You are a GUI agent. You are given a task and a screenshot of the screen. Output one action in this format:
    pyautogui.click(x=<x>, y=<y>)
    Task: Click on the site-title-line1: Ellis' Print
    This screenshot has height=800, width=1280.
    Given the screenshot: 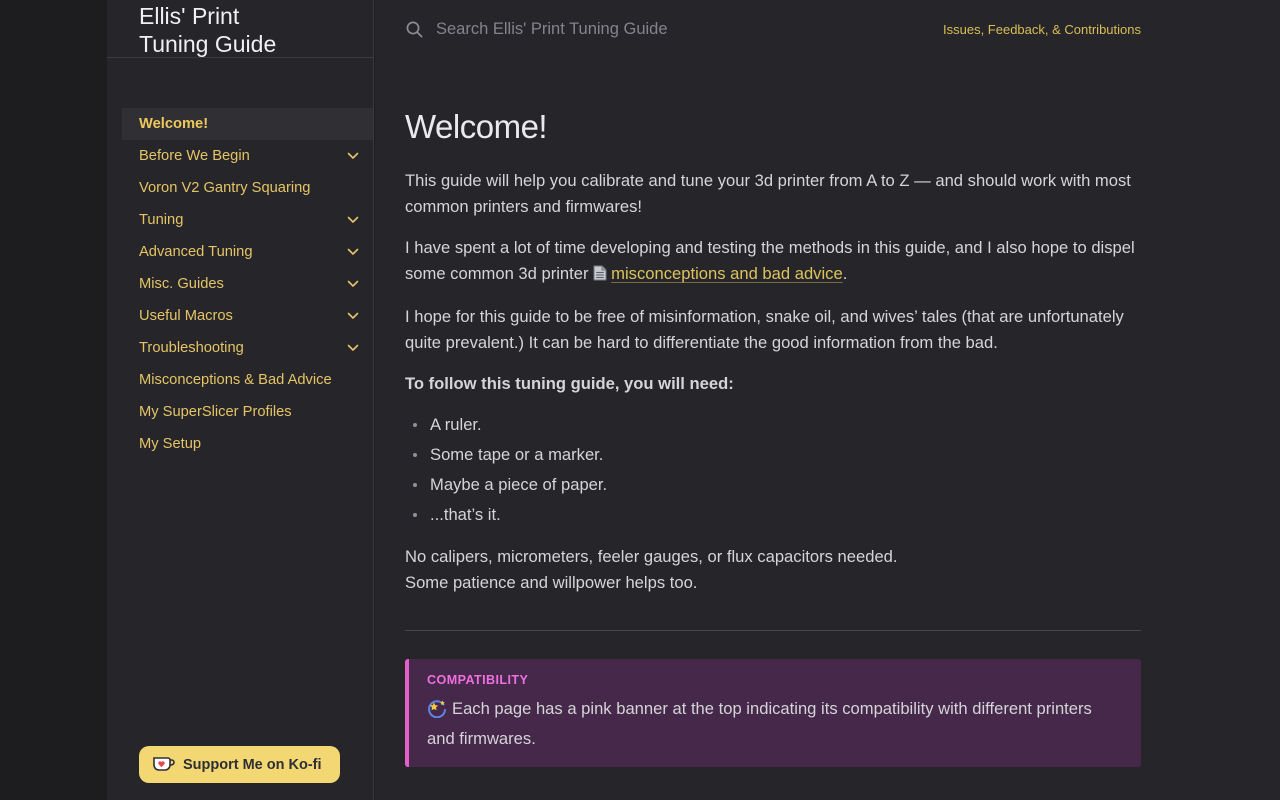 What is the action you would take?
    pyautogui.click(x=189, y=16)
    